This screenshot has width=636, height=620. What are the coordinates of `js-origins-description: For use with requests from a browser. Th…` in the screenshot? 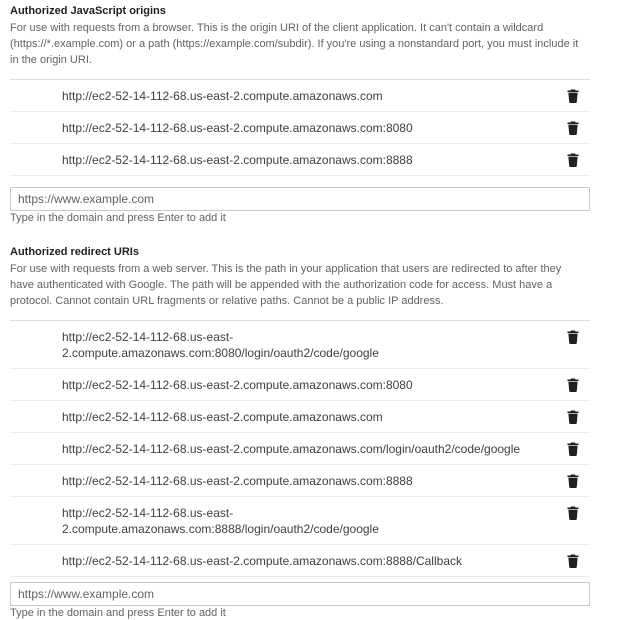 It's located at (294, 44).